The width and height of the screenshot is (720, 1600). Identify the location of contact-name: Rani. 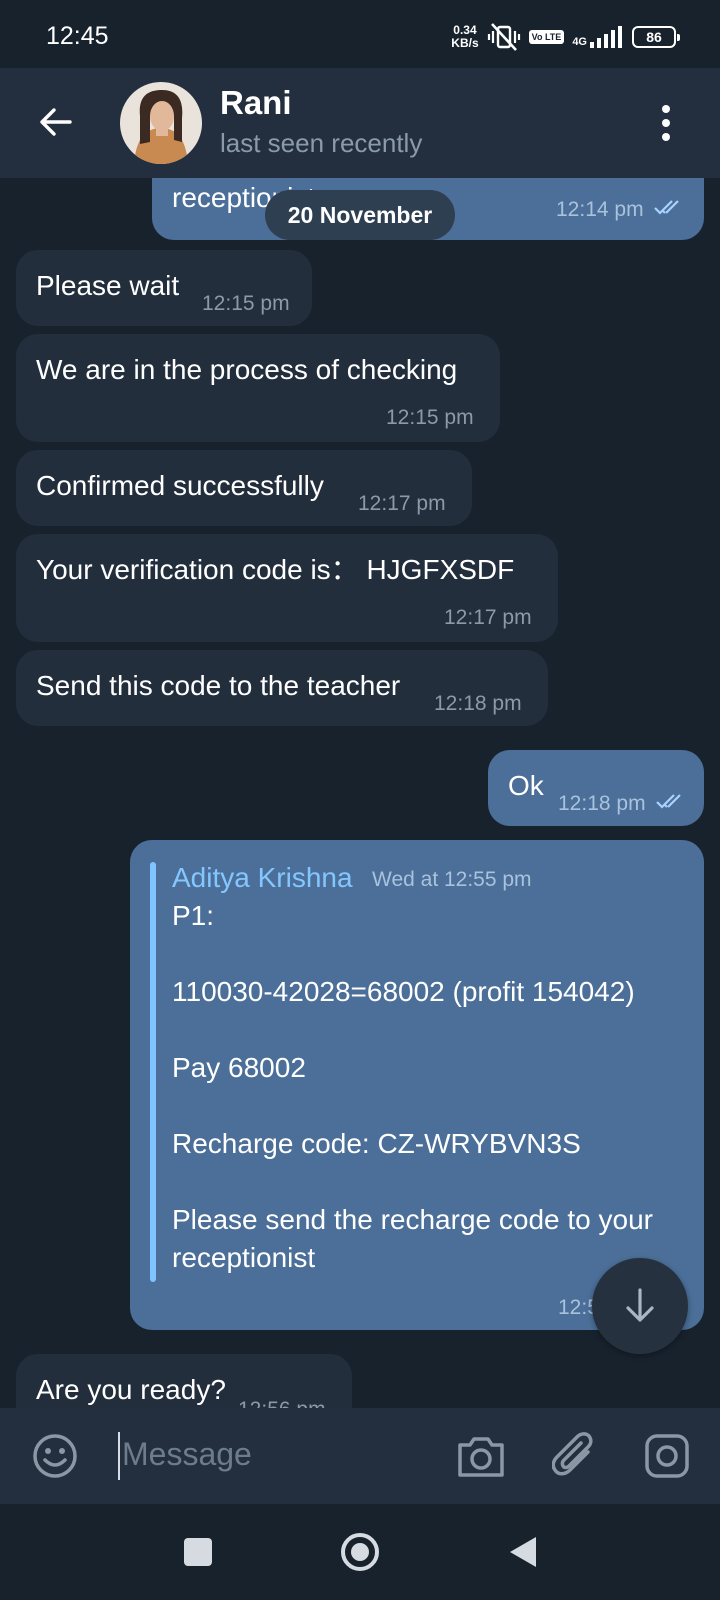
(256, 103).